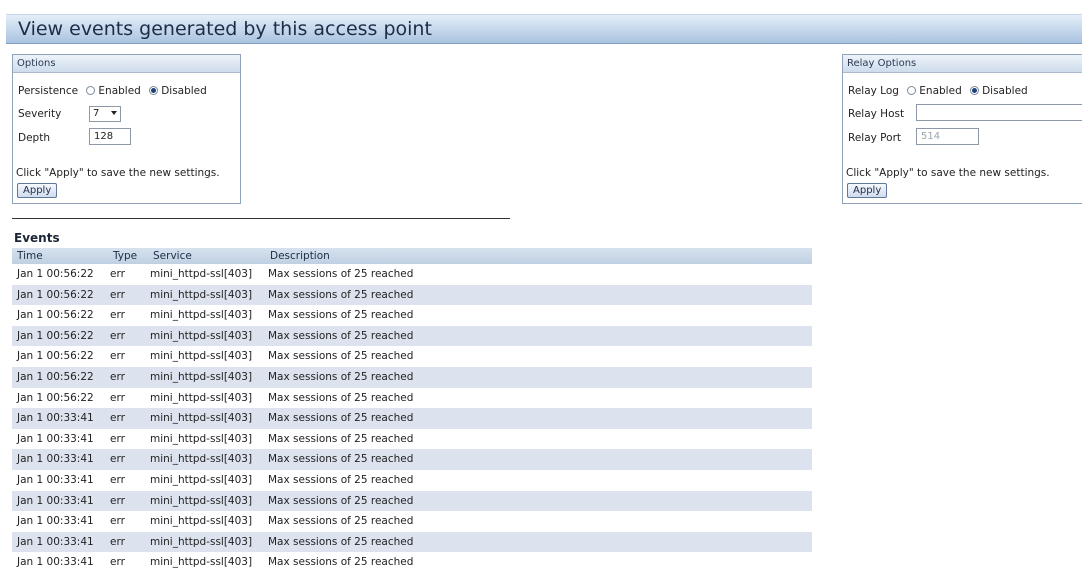 The width and height of the screenshot is (1082, 573). I want to click on relay-options-heading: Relay Options, so click(962, 64).